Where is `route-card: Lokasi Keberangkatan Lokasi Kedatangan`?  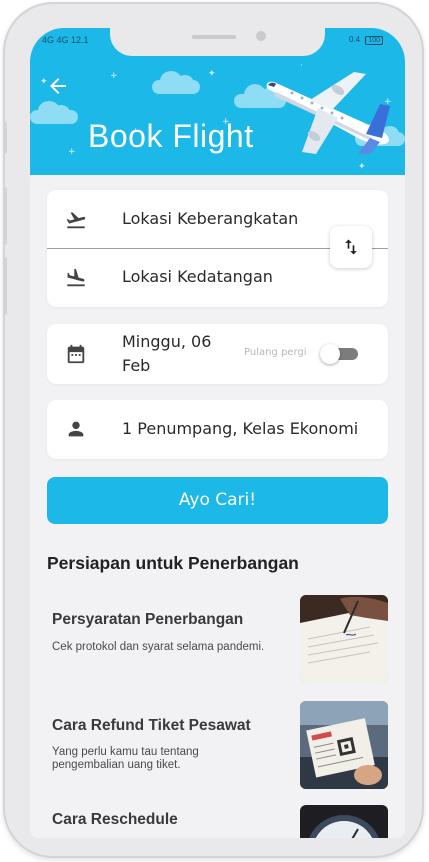 route-card: Lokasi Keberangkatan Lokasi Kedatangan is located at coordinates (217, 248).